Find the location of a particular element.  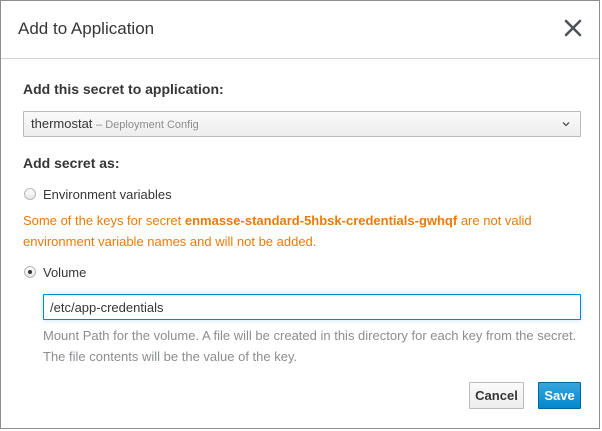

cancel-button: Cancel is located at coordinates (496, 395).